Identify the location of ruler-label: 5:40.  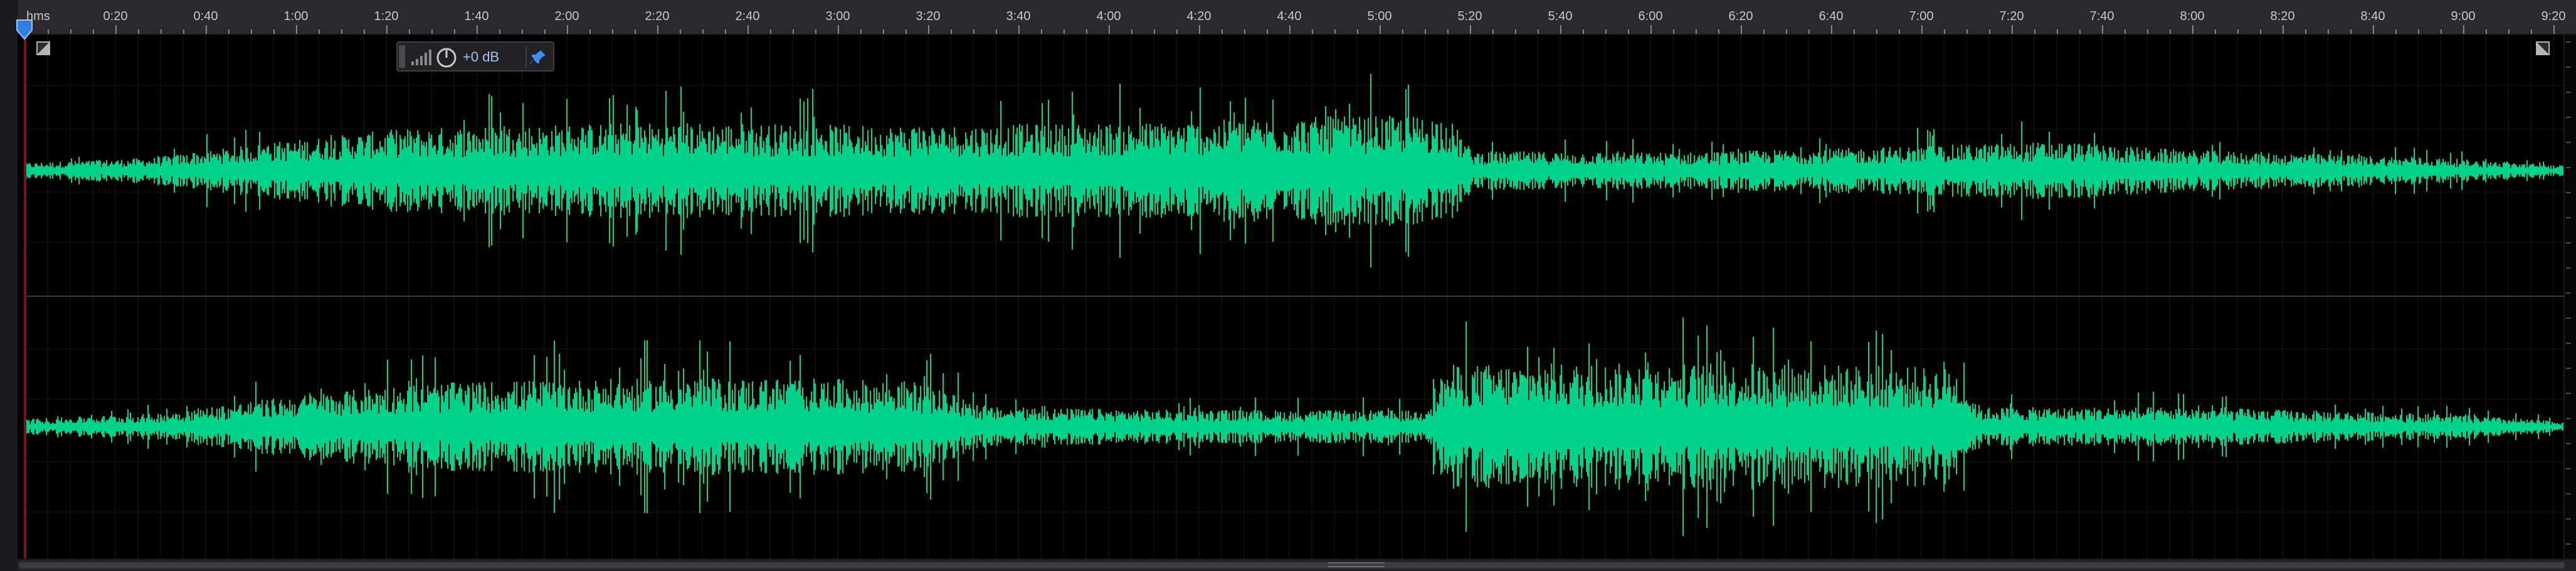
(1560, 16).